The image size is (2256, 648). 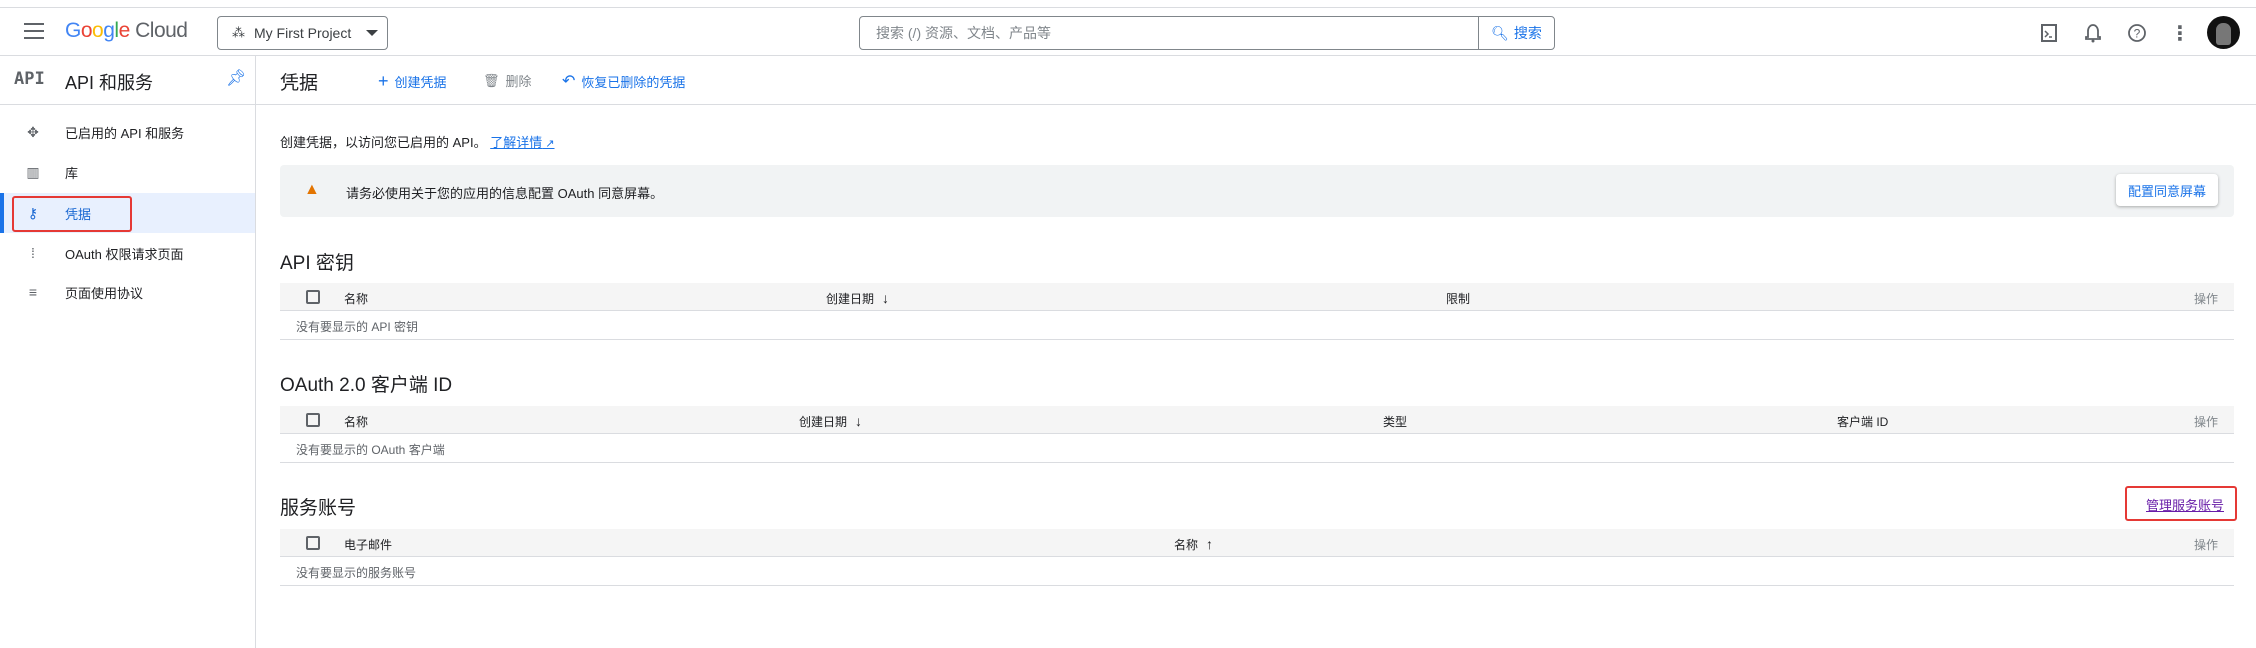 I want to click on user-avatar, so click(x=2223, y=32).